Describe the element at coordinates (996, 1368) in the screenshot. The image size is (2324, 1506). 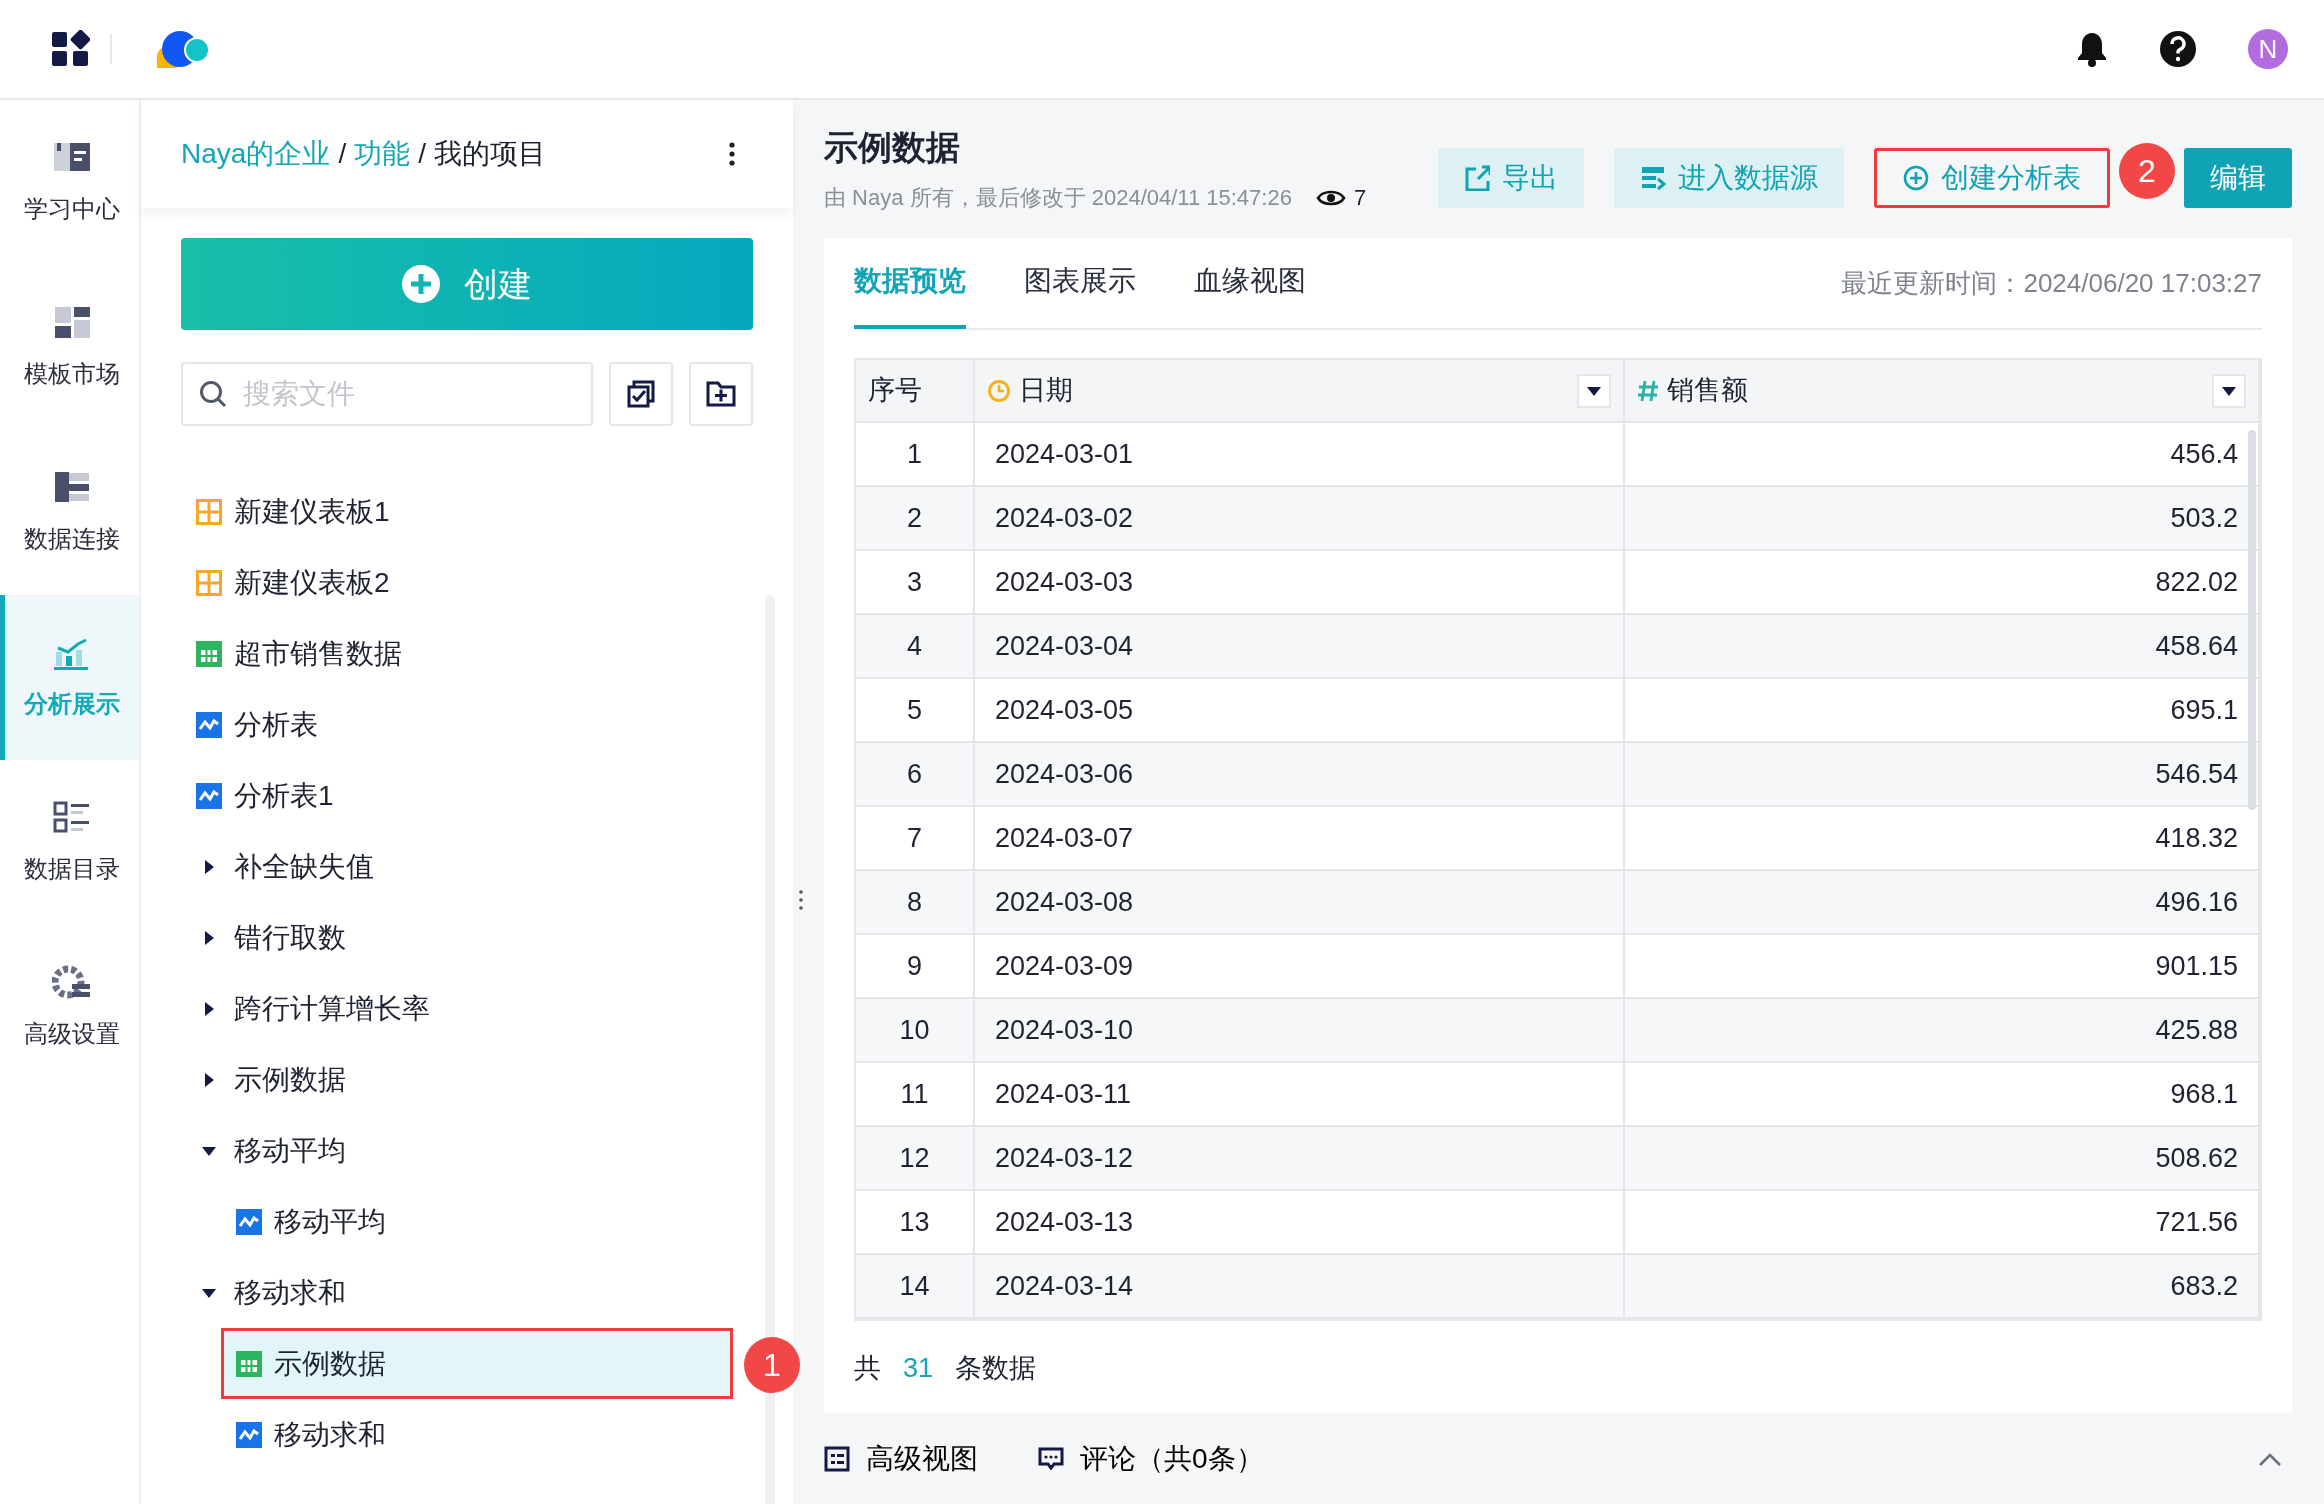
I see `total-label: 条数据` at that location.